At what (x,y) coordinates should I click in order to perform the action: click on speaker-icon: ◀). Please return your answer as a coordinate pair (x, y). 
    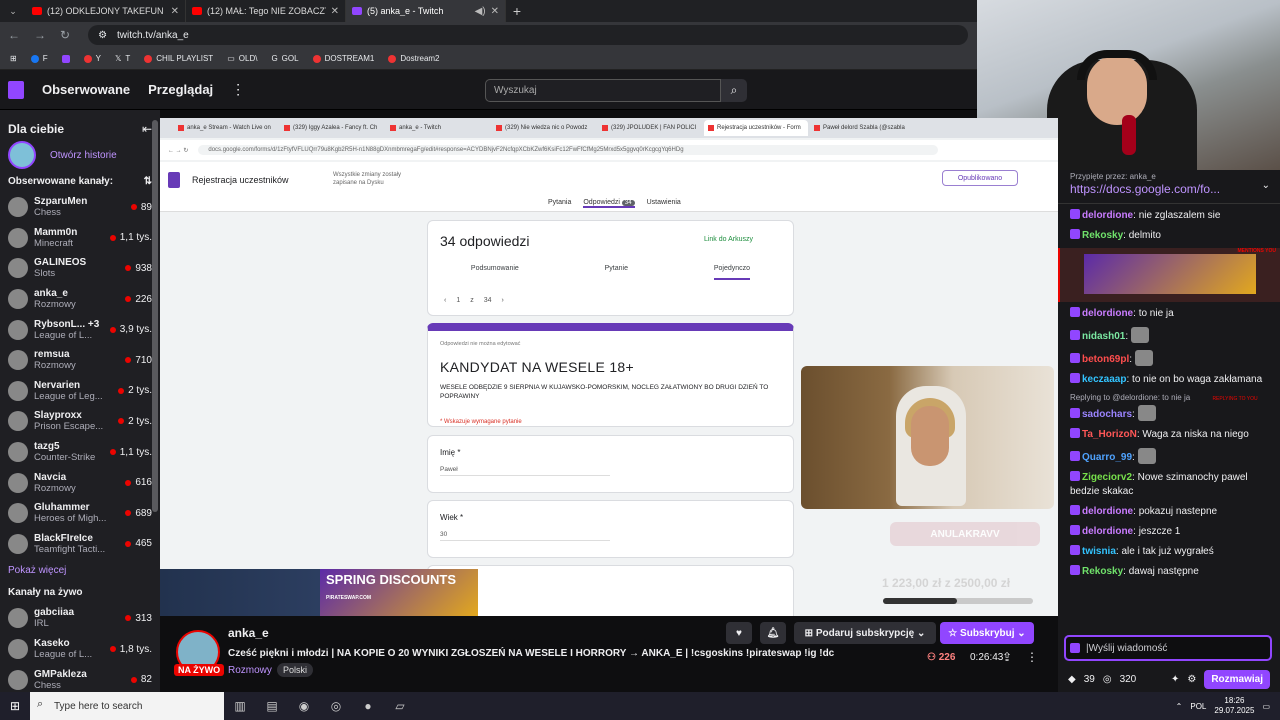
    Looking at the image, I should click on (480, 11).